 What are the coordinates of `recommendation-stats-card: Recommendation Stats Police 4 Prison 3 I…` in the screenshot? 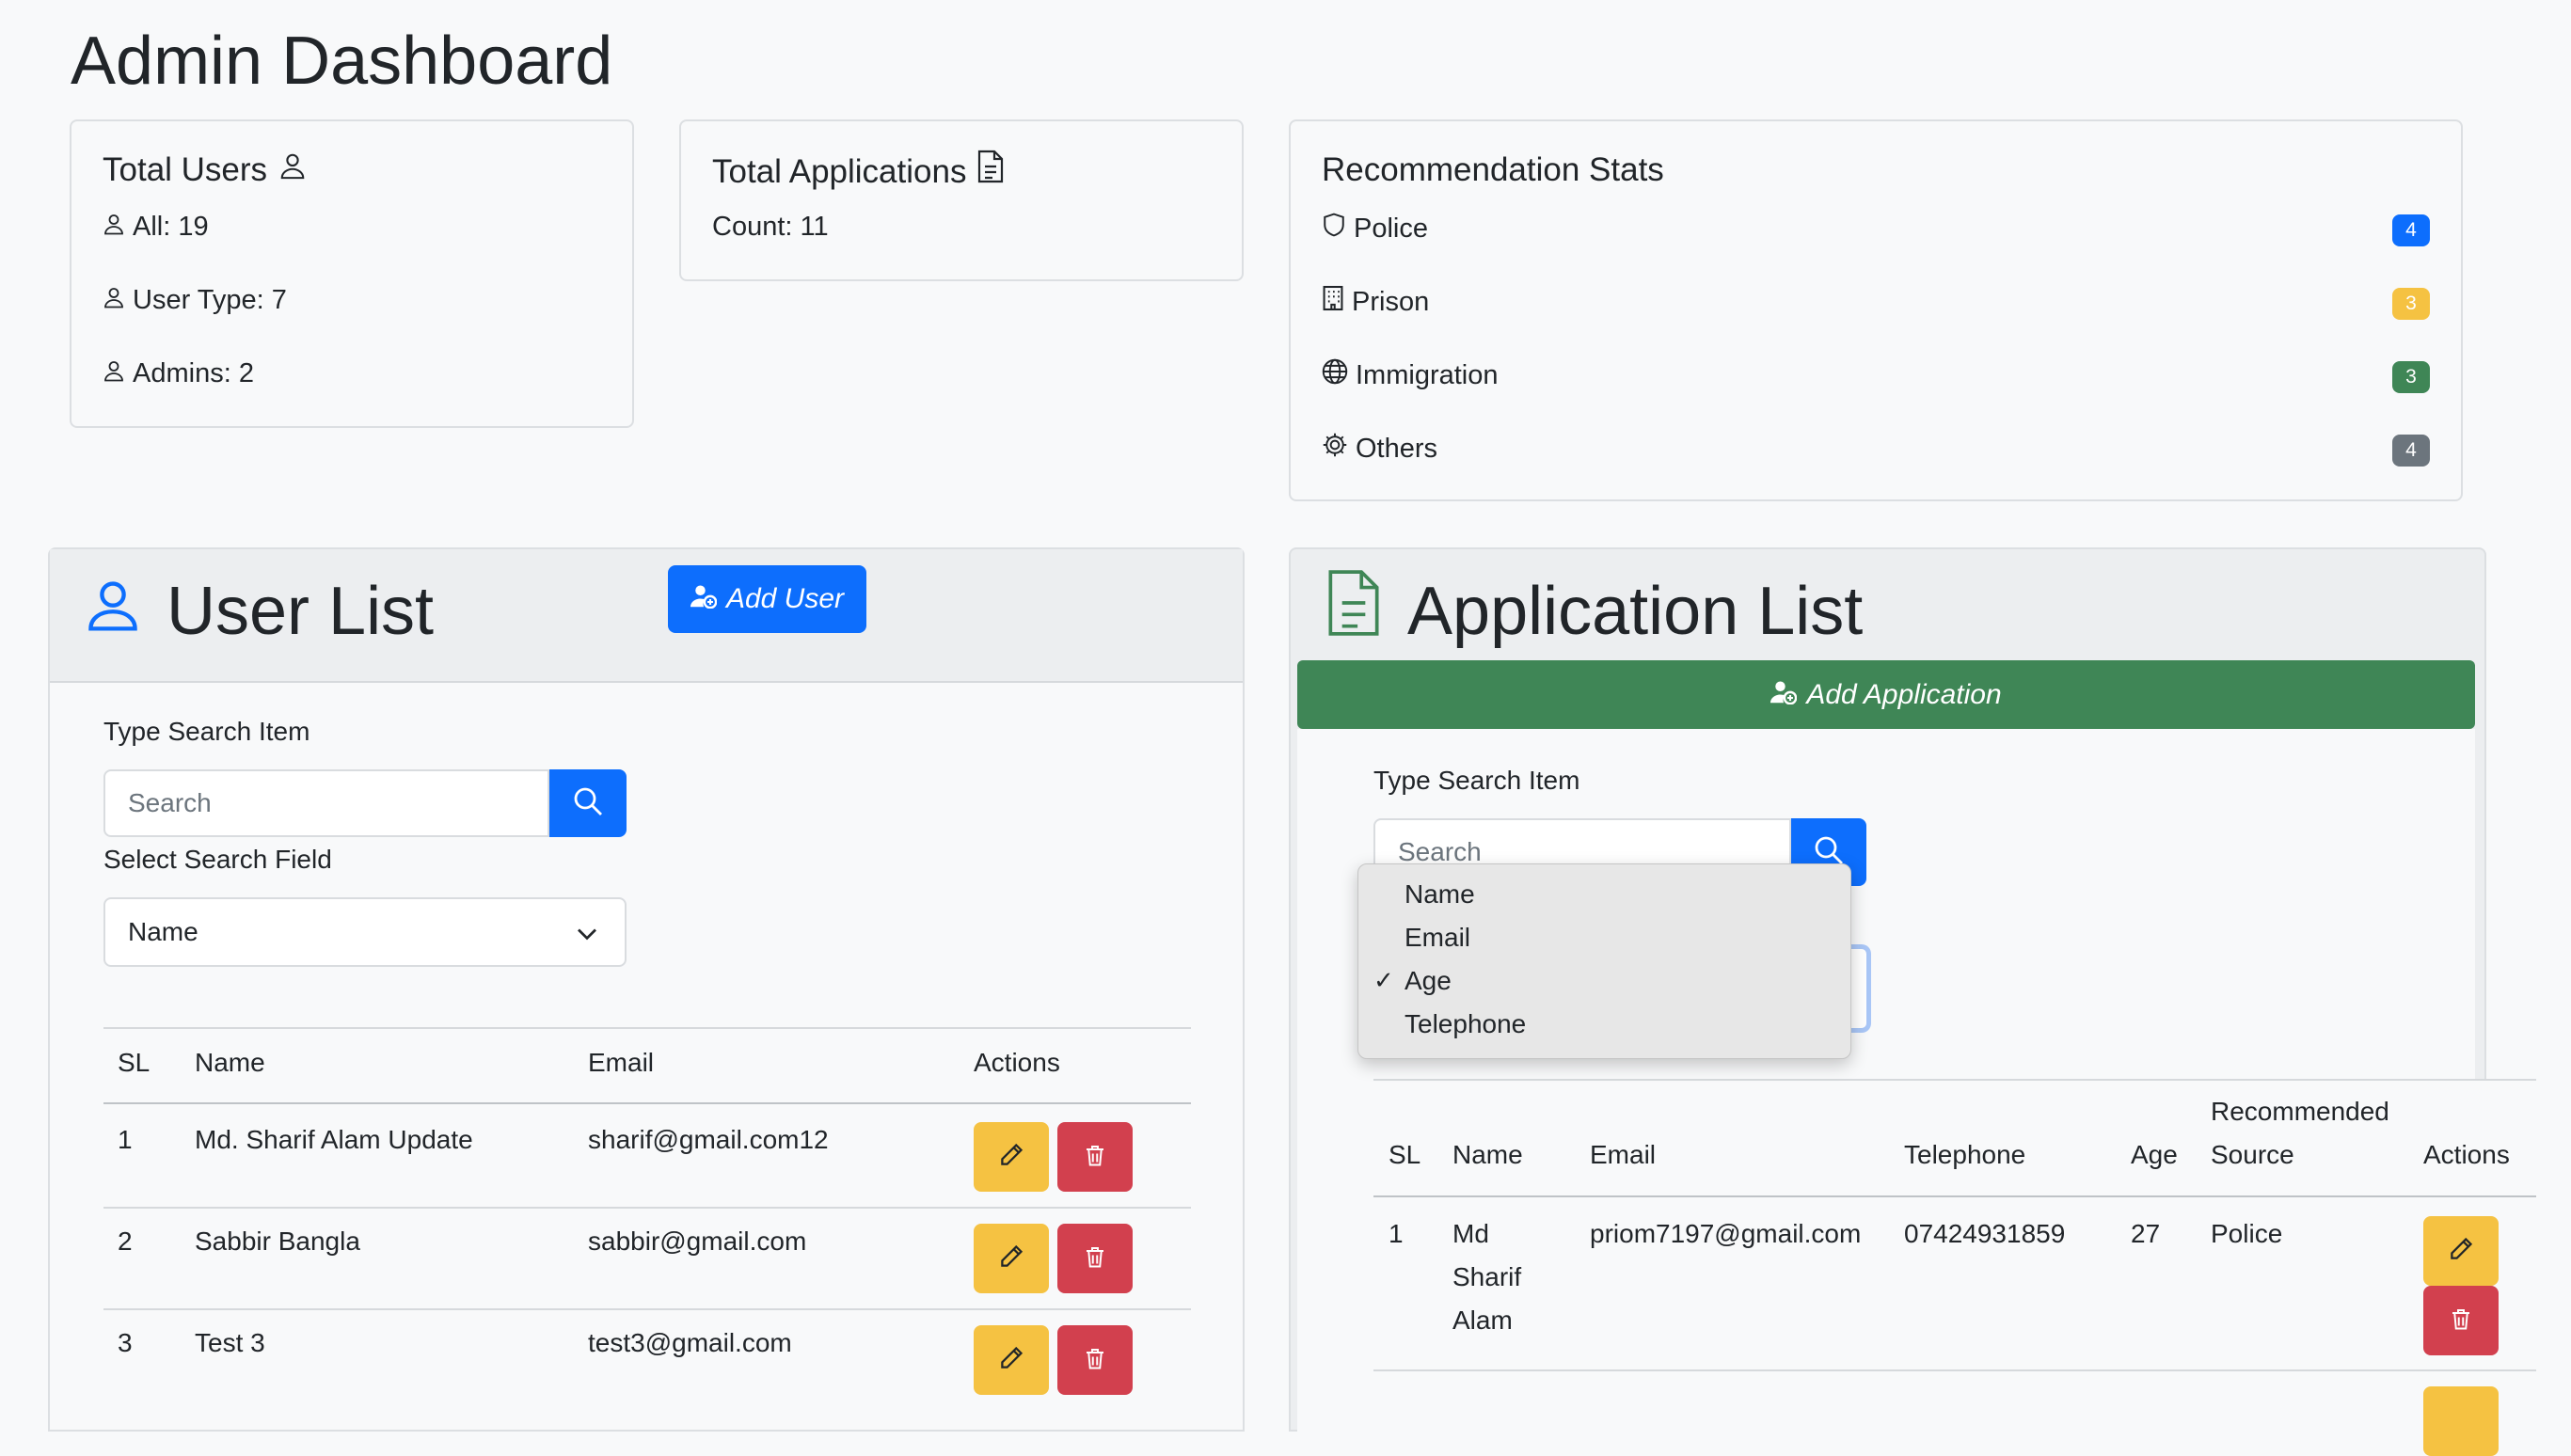 It's located at (1876, 310).